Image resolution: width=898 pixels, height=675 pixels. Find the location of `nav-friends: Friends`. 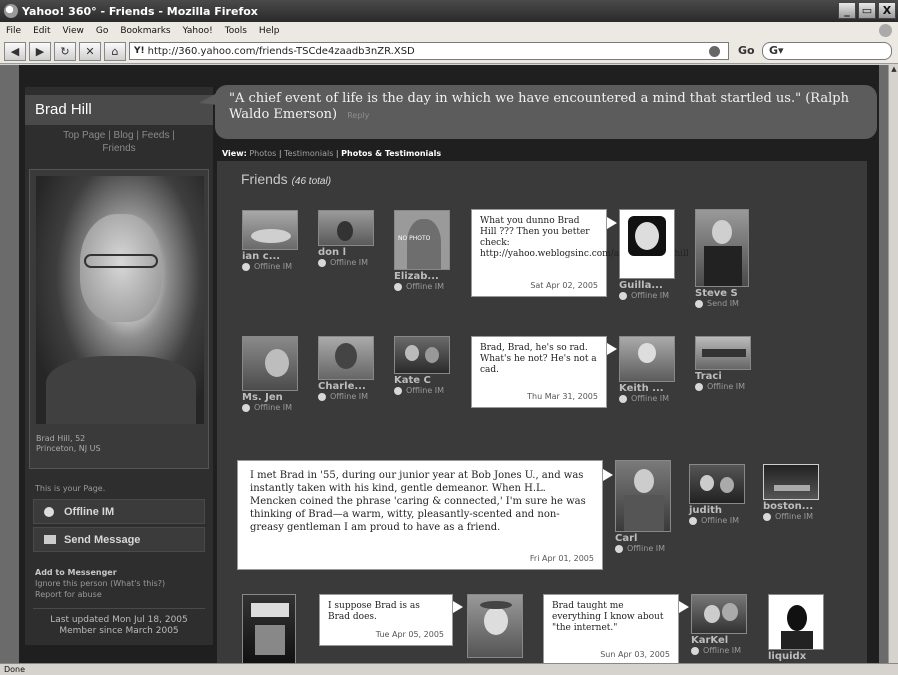

nav-friends: Friends is located at coordinates (118, 148).